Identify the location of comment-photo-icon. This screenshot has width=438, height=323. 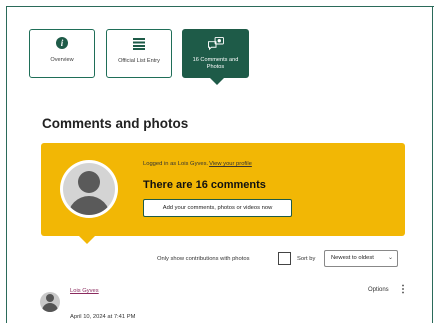
(215, 44).